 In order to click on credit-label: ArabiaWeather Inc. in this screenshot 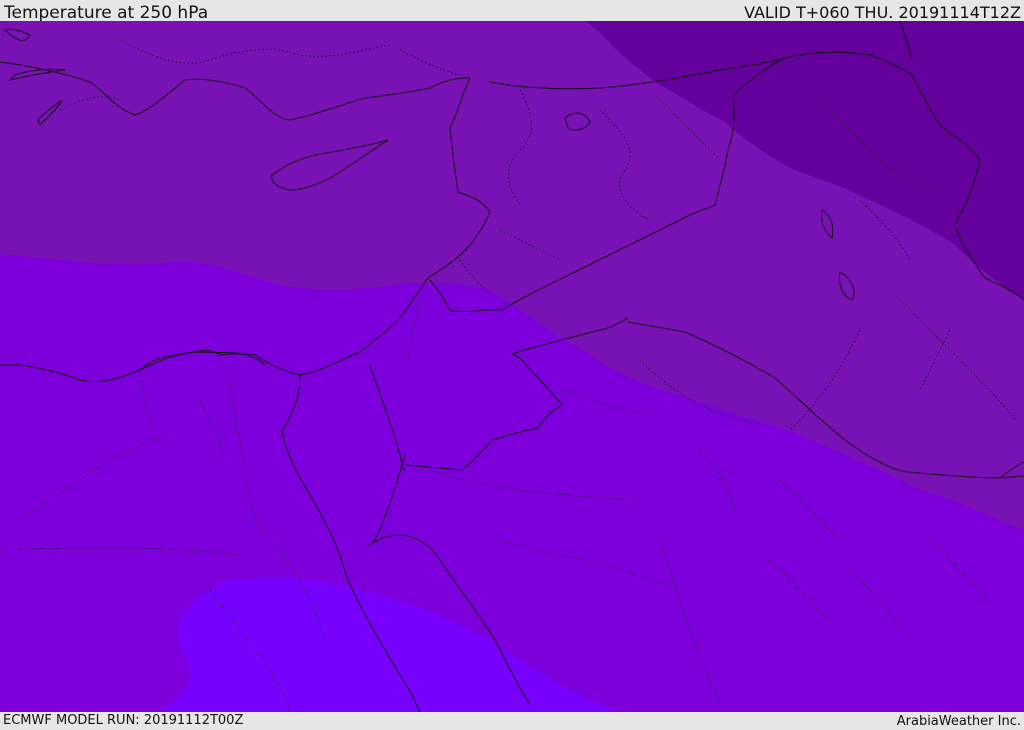, I will do `click(958, 721)`.